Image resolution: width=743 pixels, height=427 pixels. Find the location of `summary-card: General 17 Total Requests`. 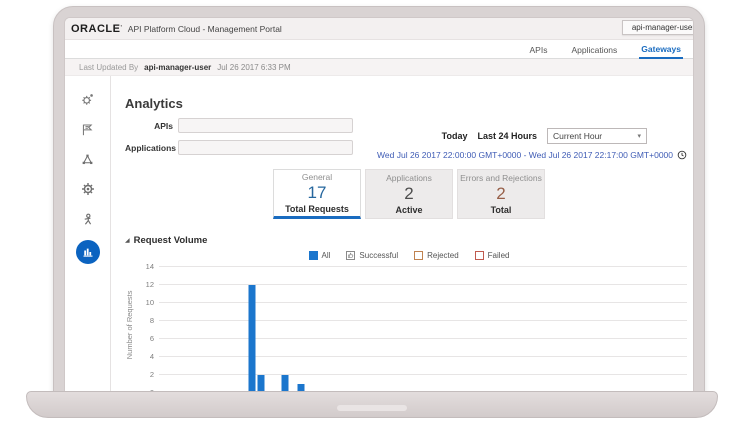

summary-card: General 17 Total Requests is located at coordinates (317, 194).